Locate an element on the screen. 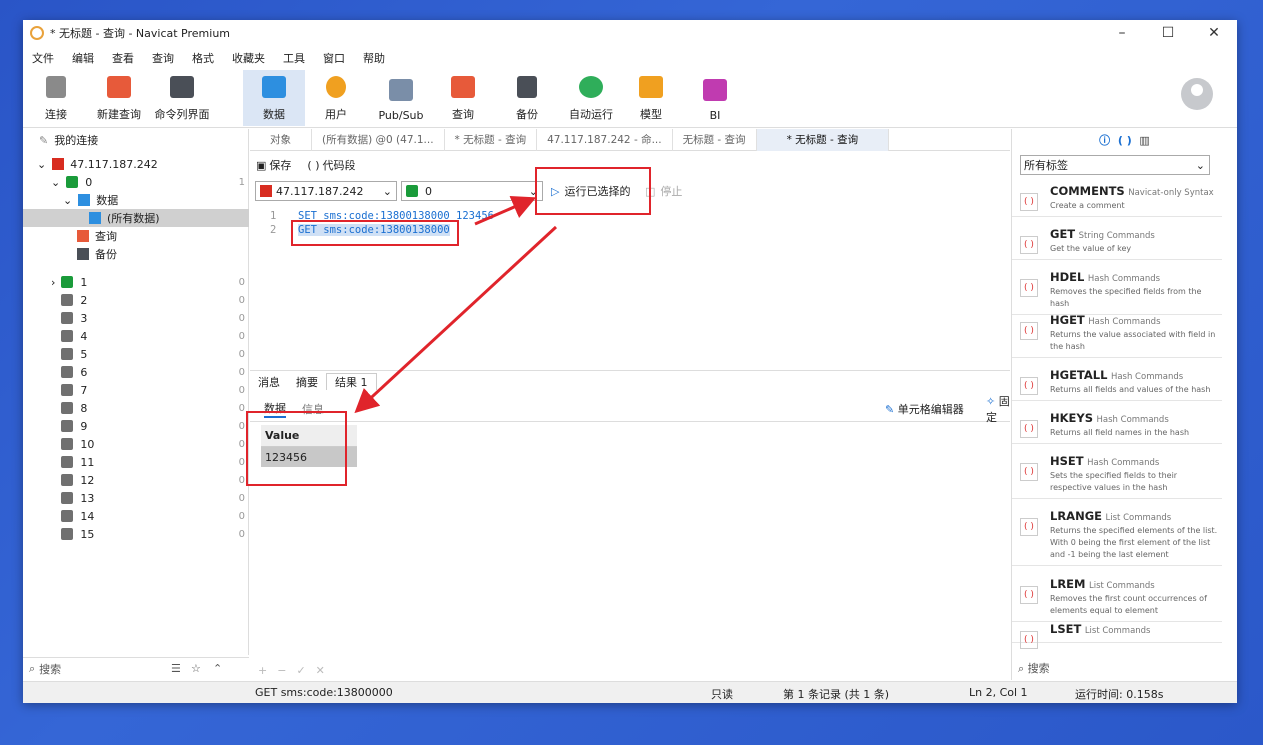 The width and height of the screenshot is (1263, 745). db-node-1: › 1 0 is located at coordinates (136, 282).